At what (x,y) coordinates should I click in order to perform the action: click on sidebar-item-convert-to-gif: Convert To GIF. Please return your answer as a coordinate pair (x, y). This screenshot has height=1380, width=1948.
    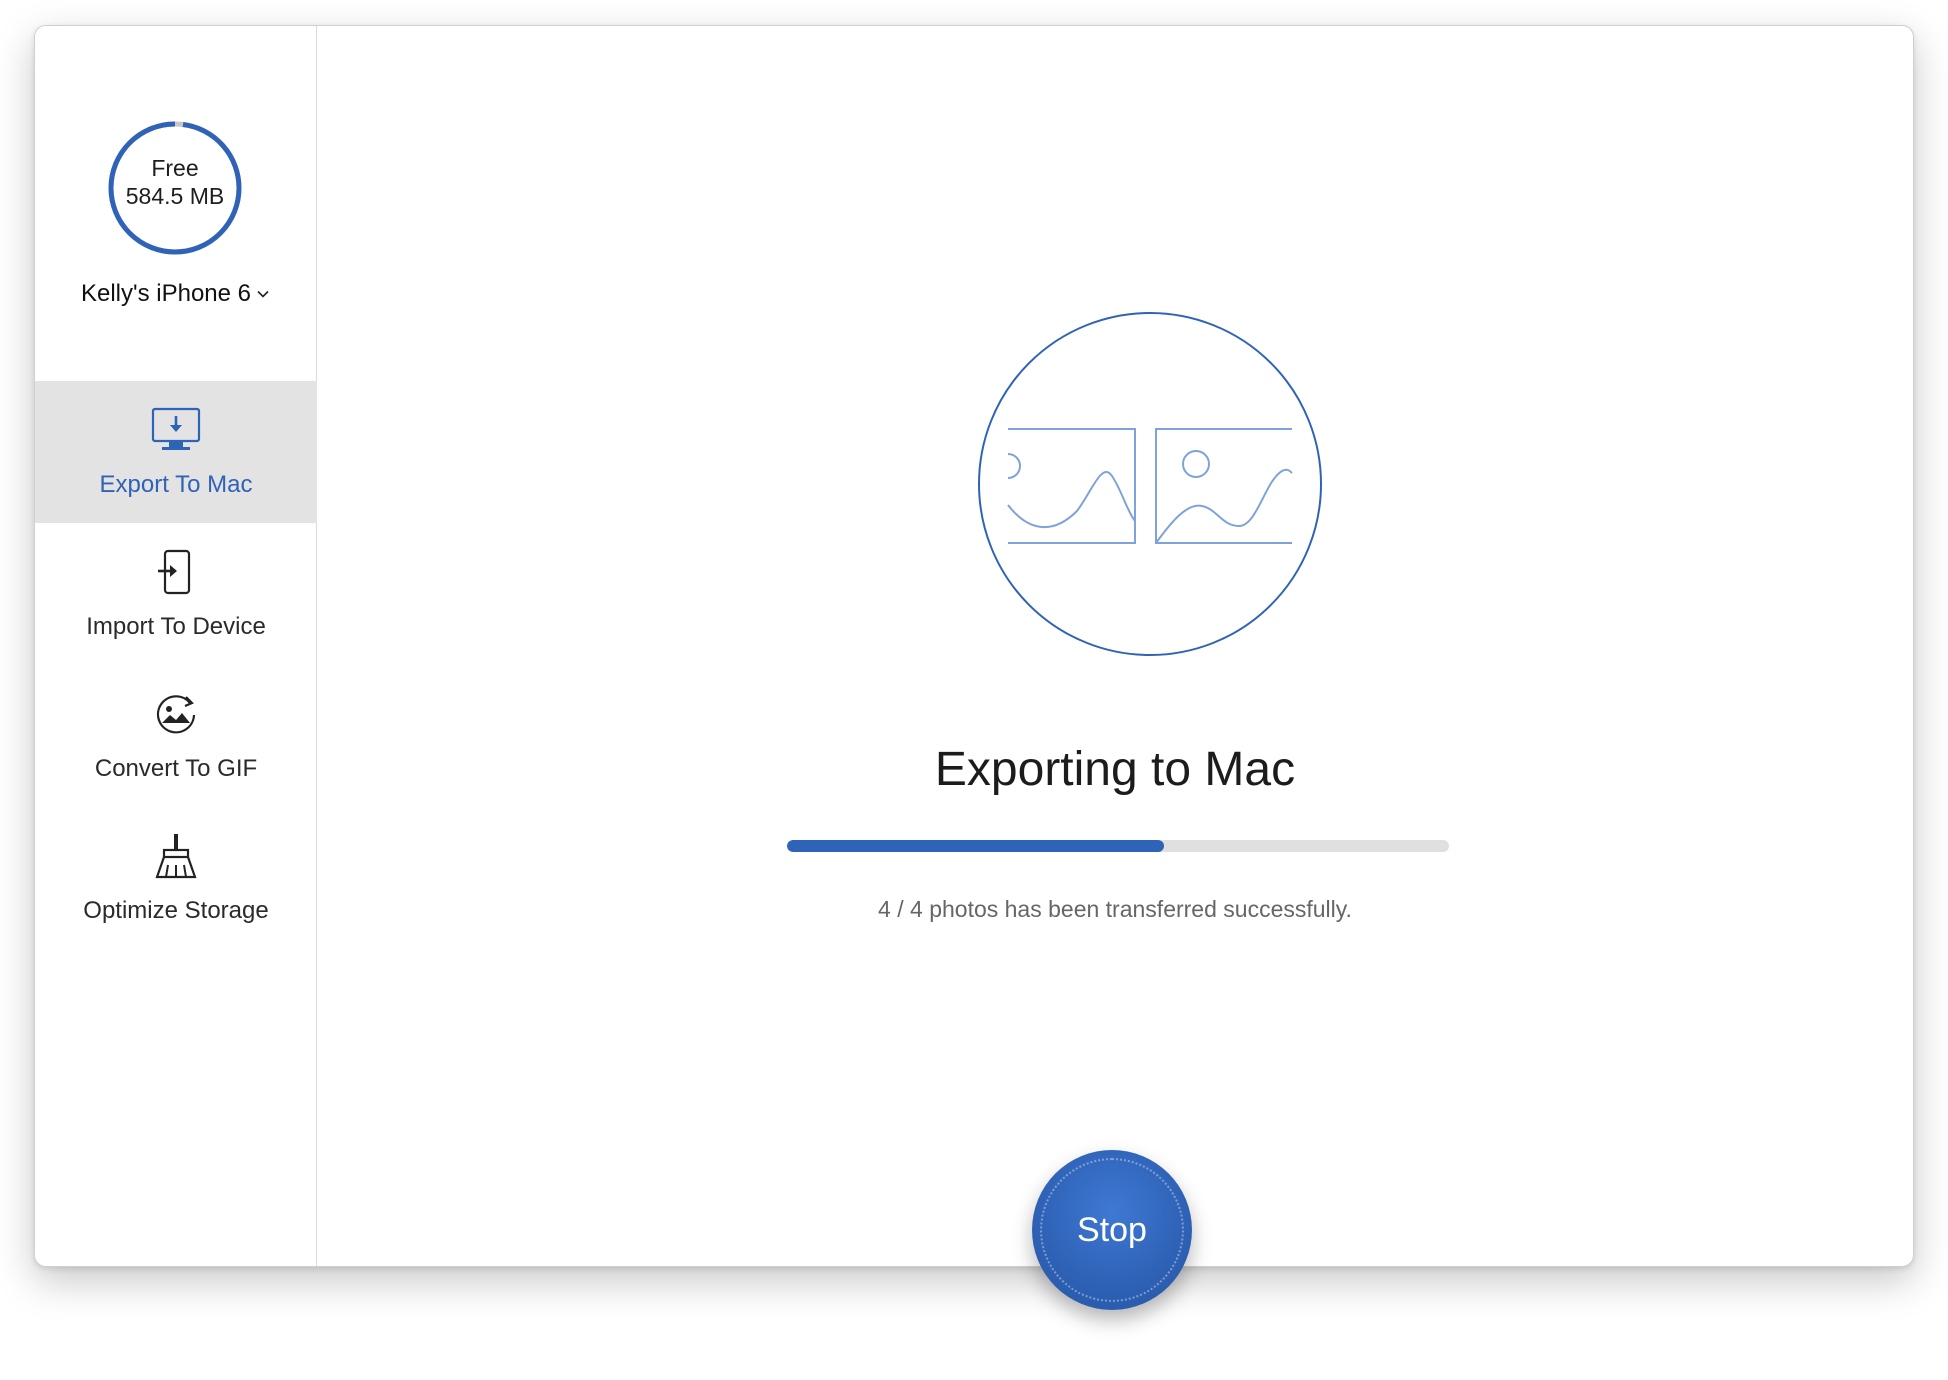
    Looking at the image, I should click on (176, 736).